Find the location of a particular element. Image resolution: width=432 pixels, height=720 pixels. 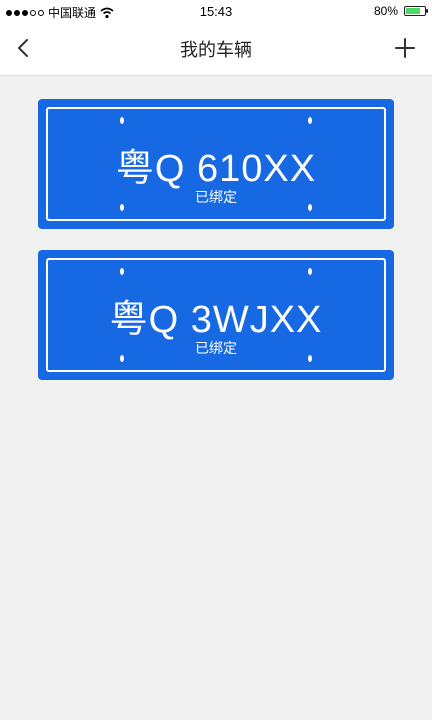

add-vehicle-button is located at coordinates (405, 48).